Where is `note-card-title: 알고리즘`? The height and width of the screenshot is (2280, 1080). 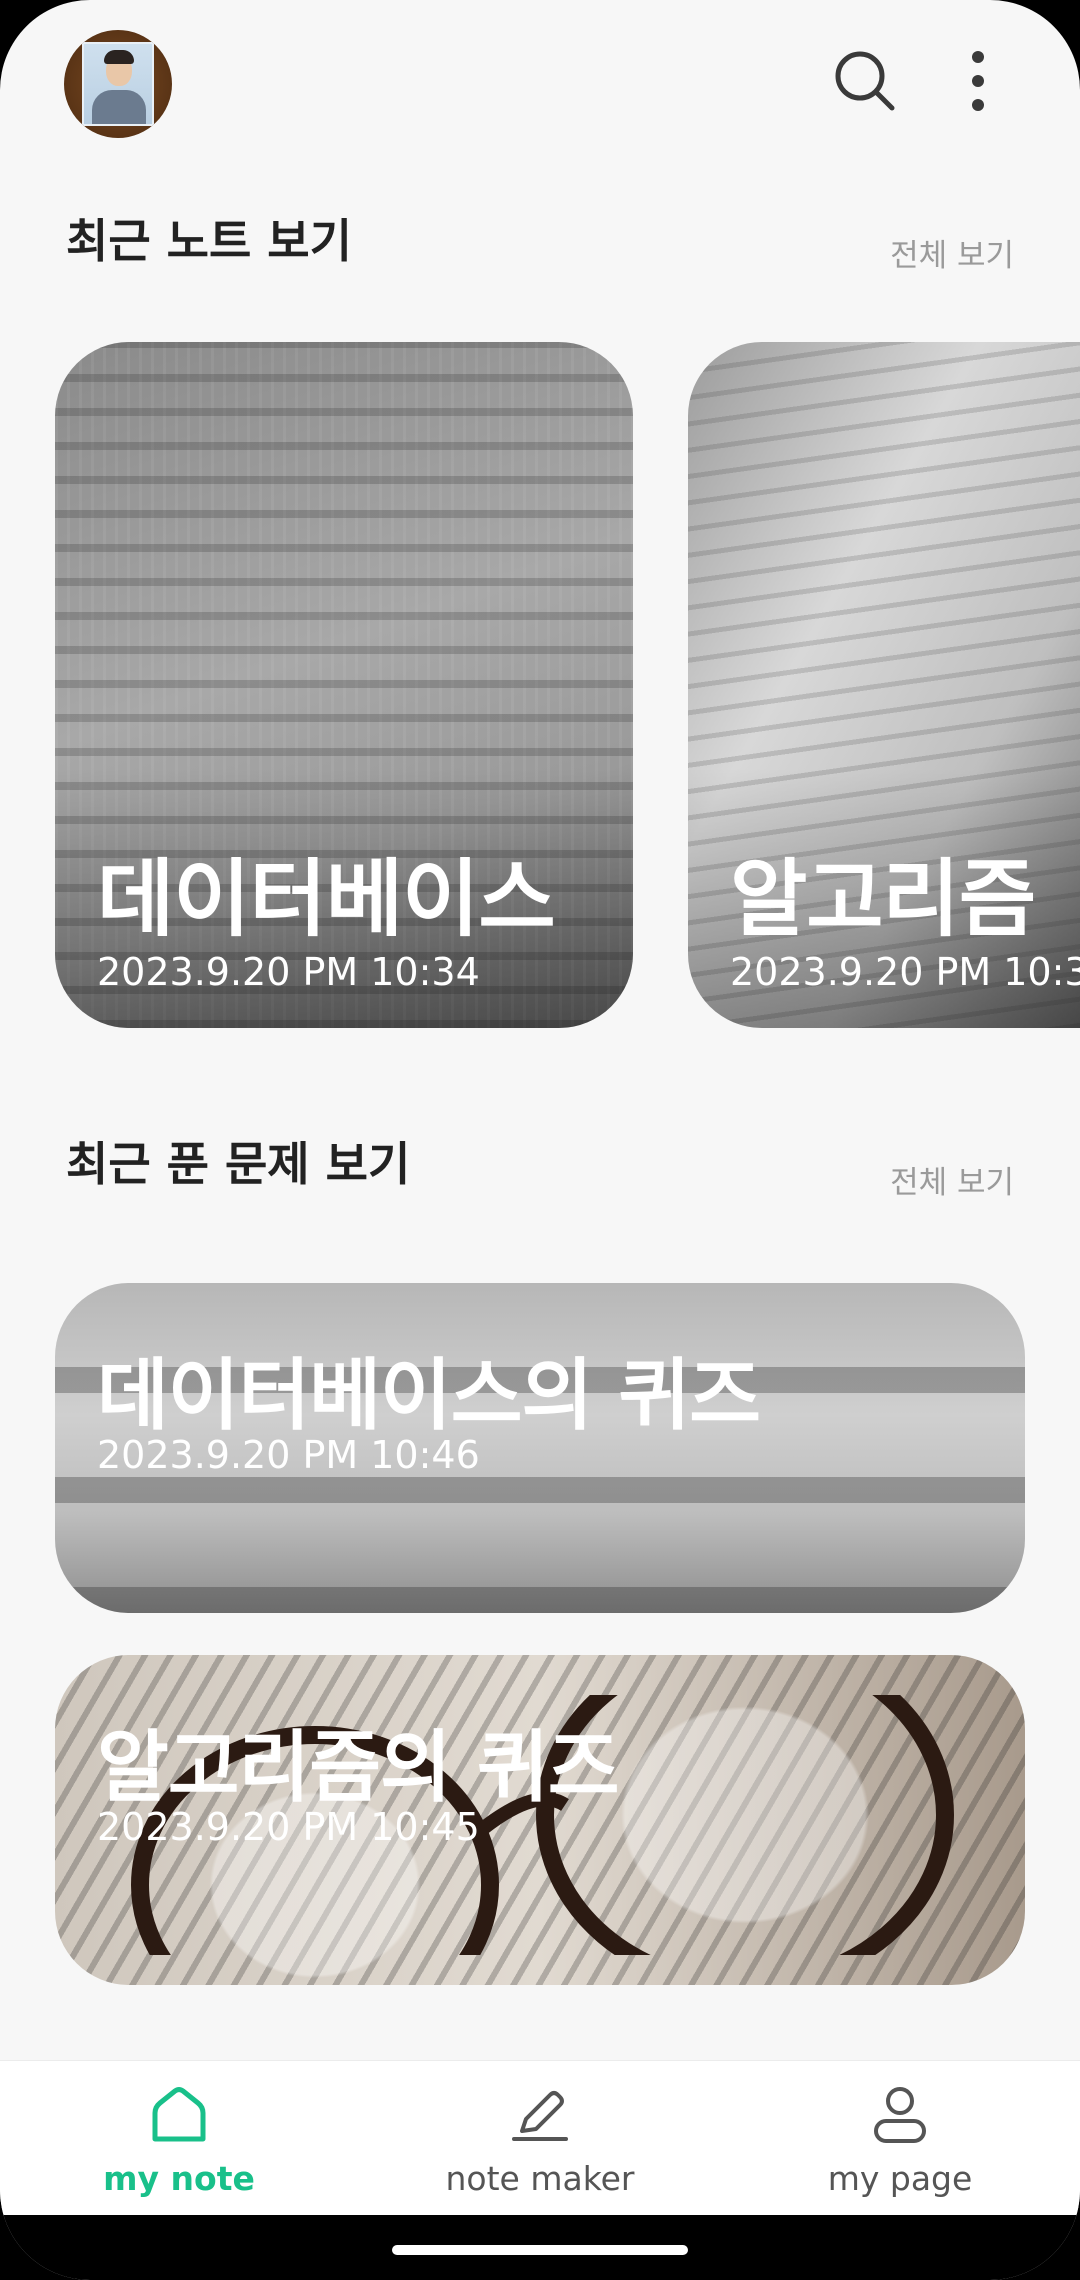 note-card-title: 알고리즘 is located at coordinates (883, 899).